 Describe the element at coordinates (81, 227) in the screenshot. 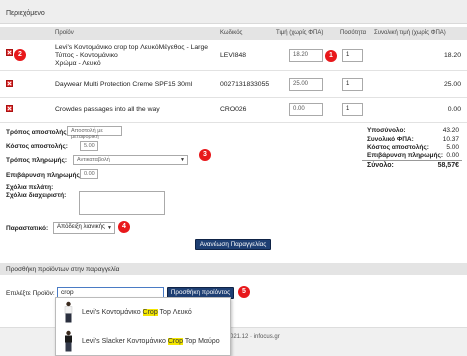

I see `receipt-value: Απόδειξη λιανικής` at that location.